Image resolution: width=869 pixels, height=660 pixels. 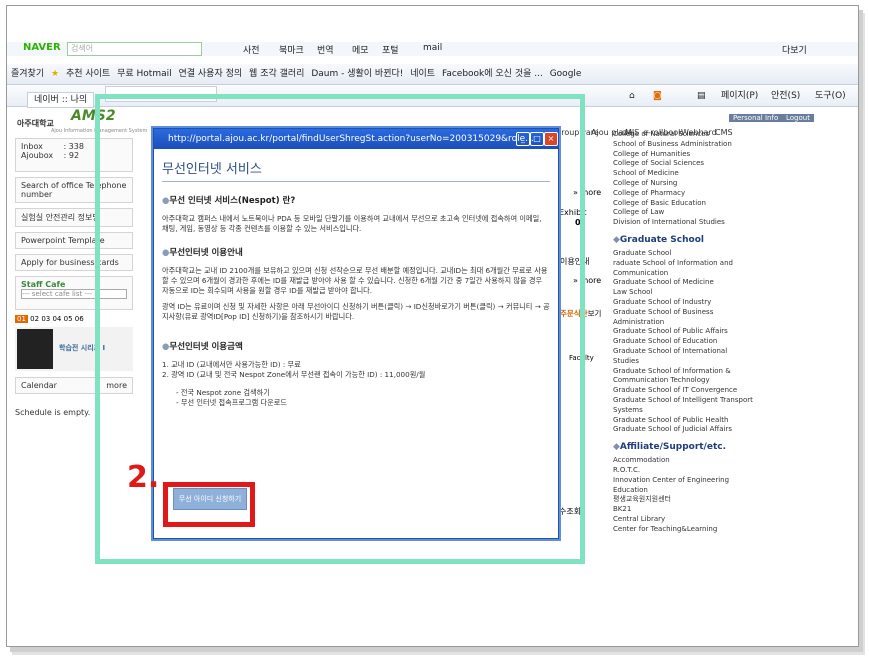 What do you see at coordinates (594, 313) in the screenshot?
I see `menu-link-view: 보기` at bounding box center [594, 313].